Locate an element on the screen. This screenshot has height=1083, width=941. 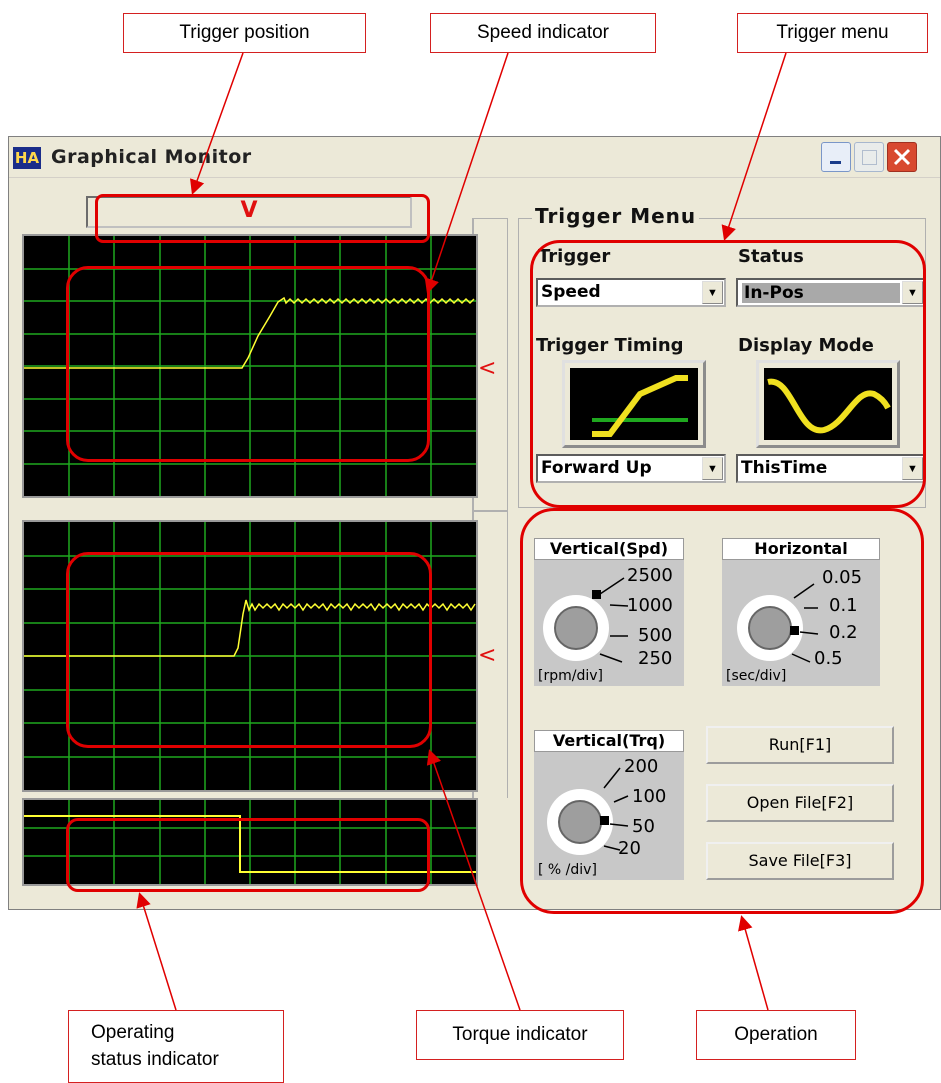
maximize-icon is located at coordinates (869, 157).